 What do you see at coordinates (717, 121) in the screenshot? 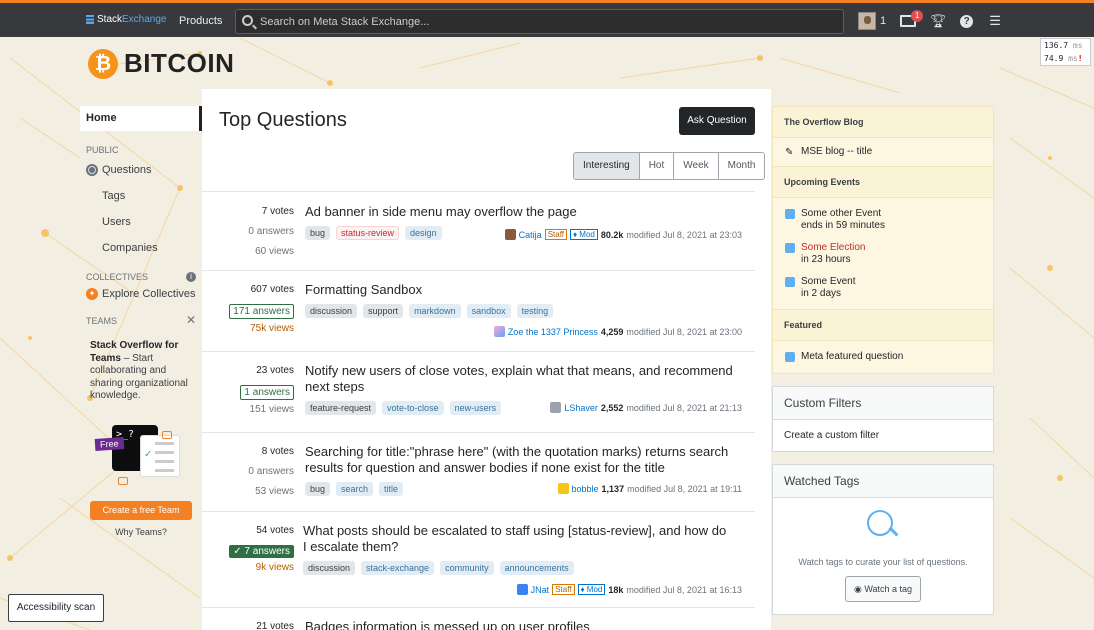
I see `ask-question-button: Ask Question` at bounding box center [717, 121].